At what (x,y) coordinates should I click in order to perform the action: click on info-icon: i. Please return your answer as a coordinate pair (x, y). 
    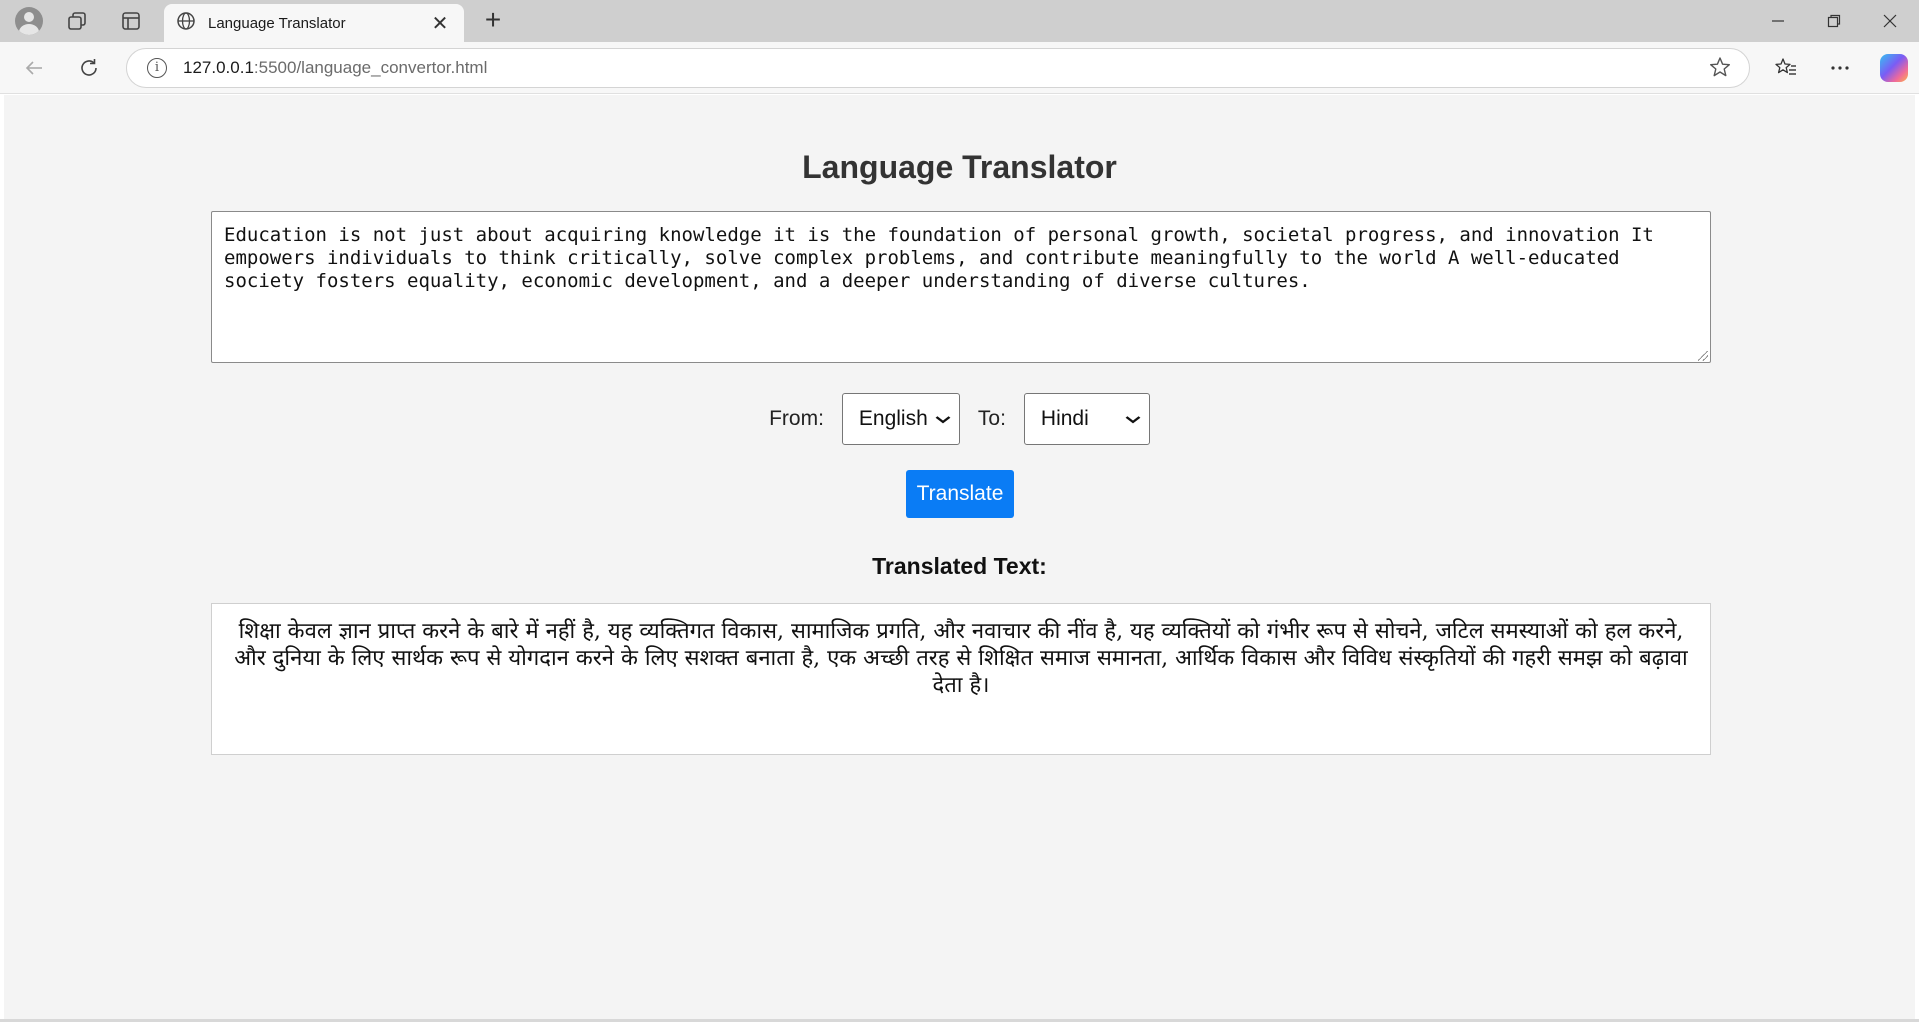
    Looking at the image, I should click on (157, 68).